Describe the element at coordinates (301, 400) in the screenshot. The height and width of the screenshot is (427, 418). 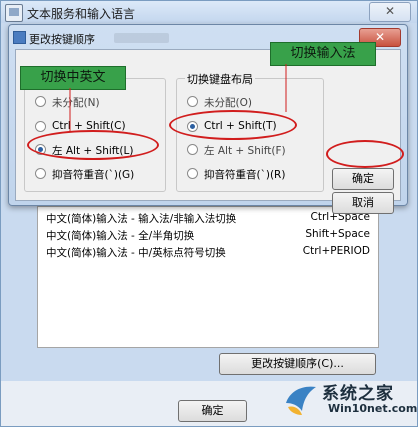
I see `watermark-logo-icon` at that location.